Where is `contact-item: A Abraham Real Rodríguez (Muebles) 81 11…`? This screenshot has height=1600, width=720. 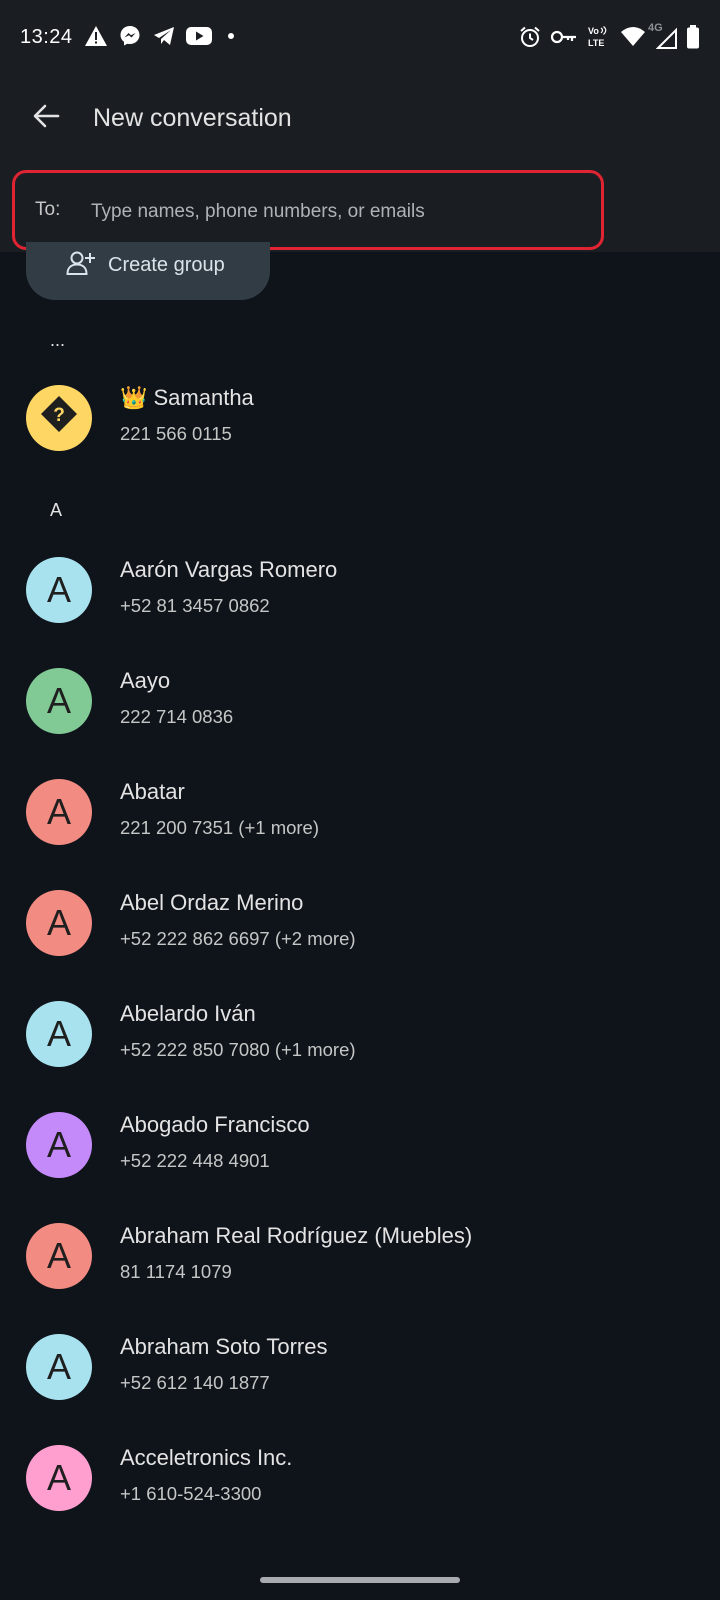
contact-item: A Abraham Real Rodríguez (Muebles) 81 11… is located at coordinates (360, 1273).